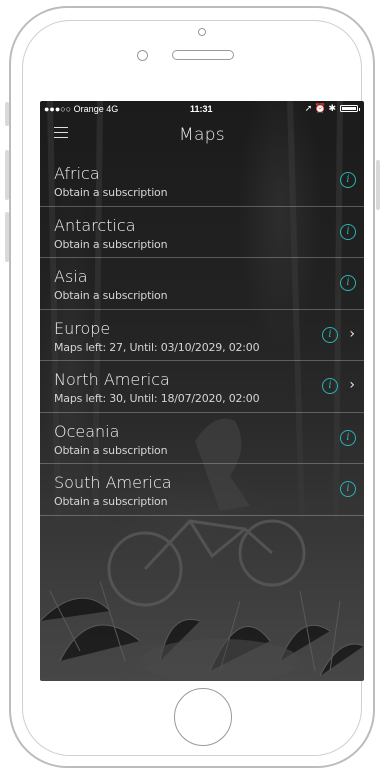  I want to click on region-name: Africa, so click(77, 173).